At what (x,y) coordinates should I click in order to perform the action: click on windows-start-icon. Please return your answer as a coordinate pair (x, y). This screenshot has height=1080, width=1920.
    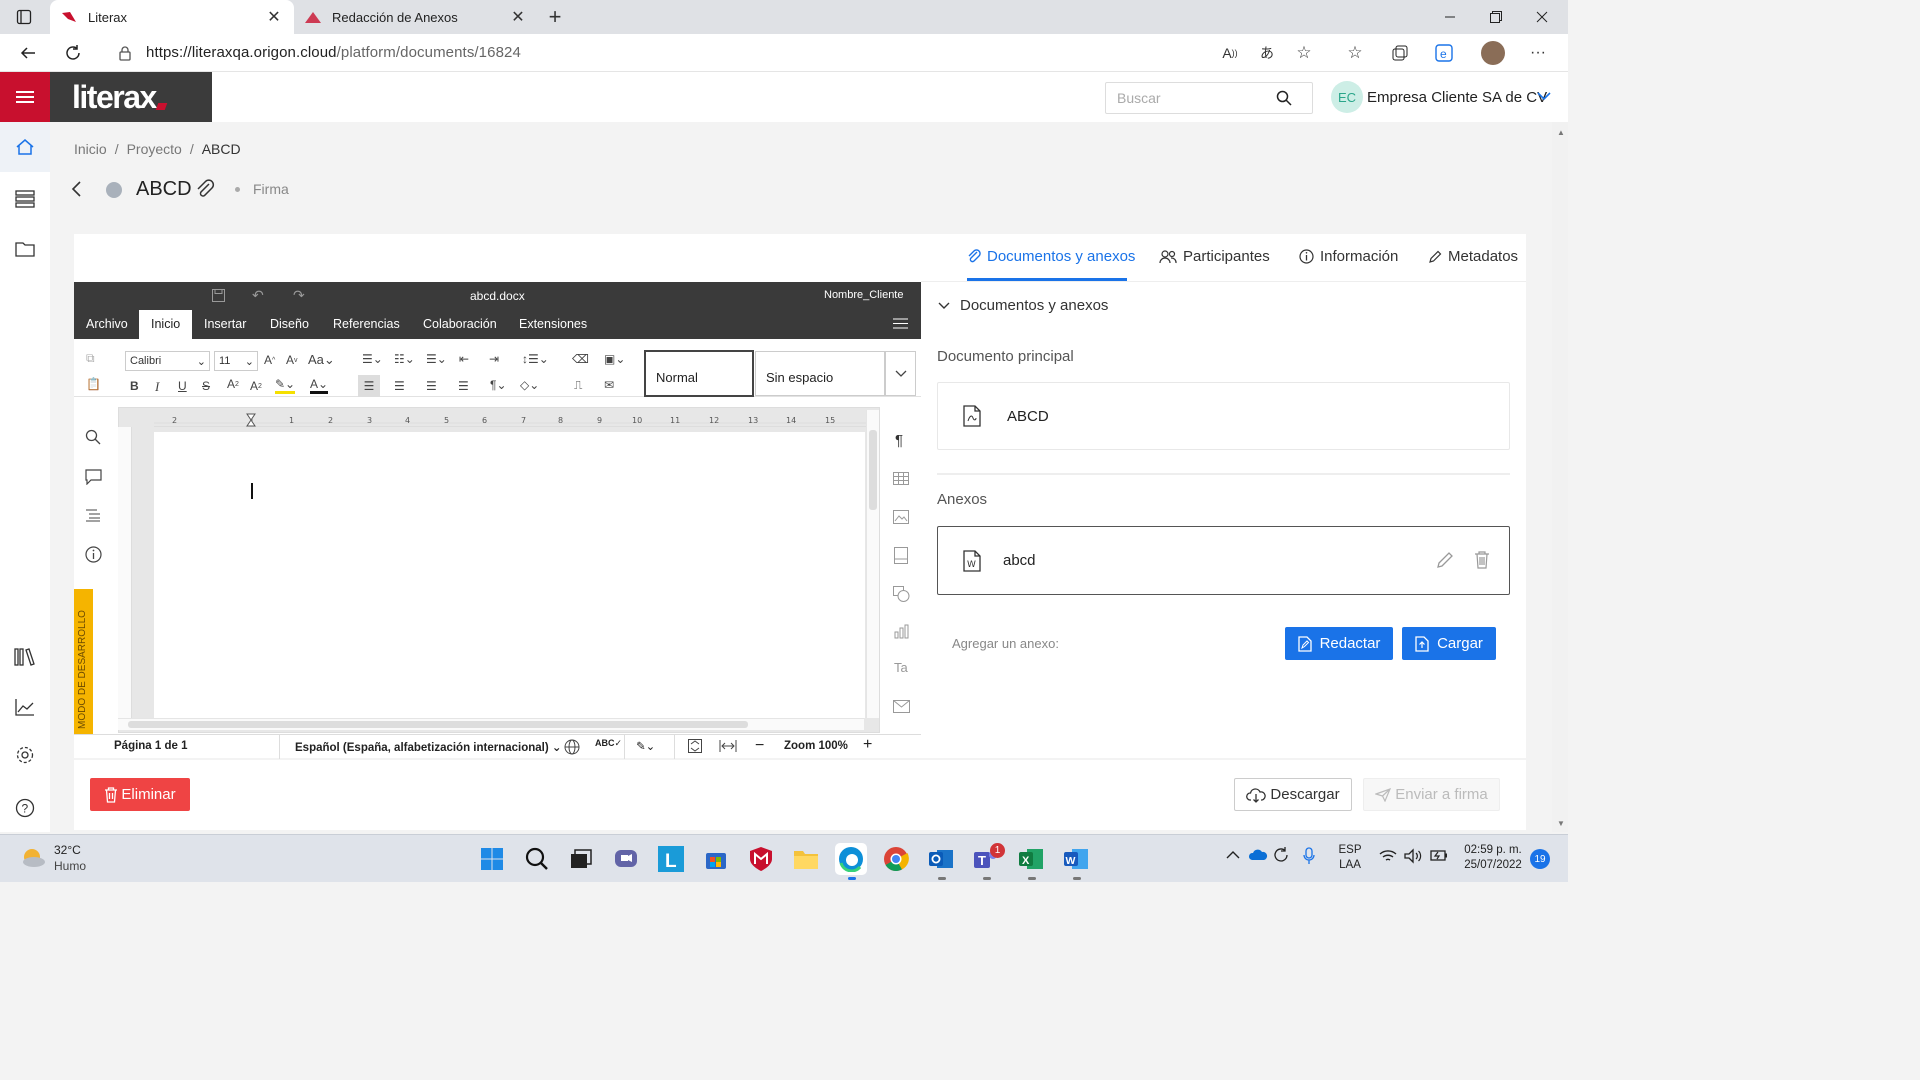
    Looking at the image, I should click on (492, 859).